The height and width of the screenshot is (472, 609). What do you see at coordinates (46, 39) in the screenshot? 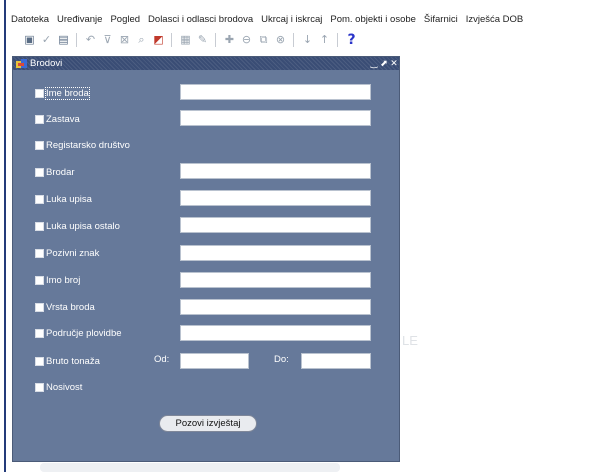
I see `check-icon: ✓` at bounding box center [46, 39].